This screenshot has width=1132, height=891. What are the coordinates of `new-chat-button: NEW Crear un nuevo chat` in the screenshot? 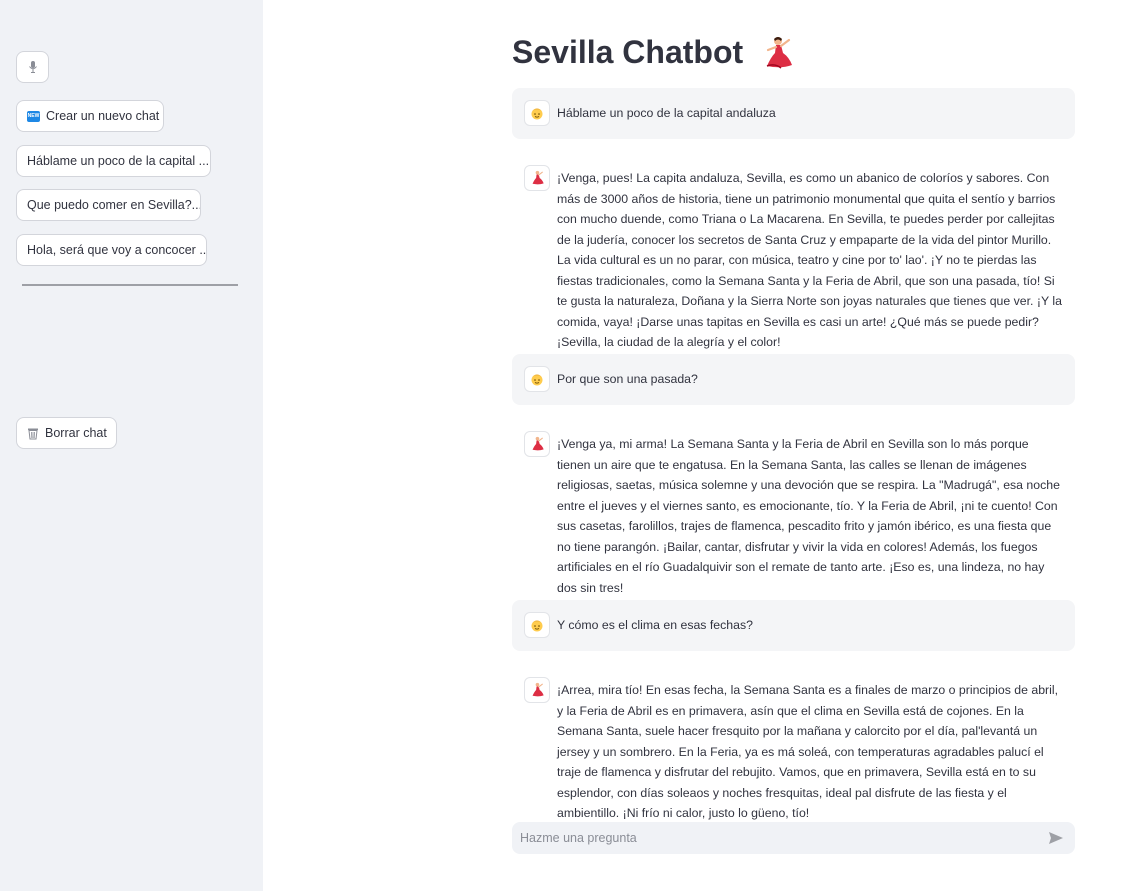 It's located at (90, 116).